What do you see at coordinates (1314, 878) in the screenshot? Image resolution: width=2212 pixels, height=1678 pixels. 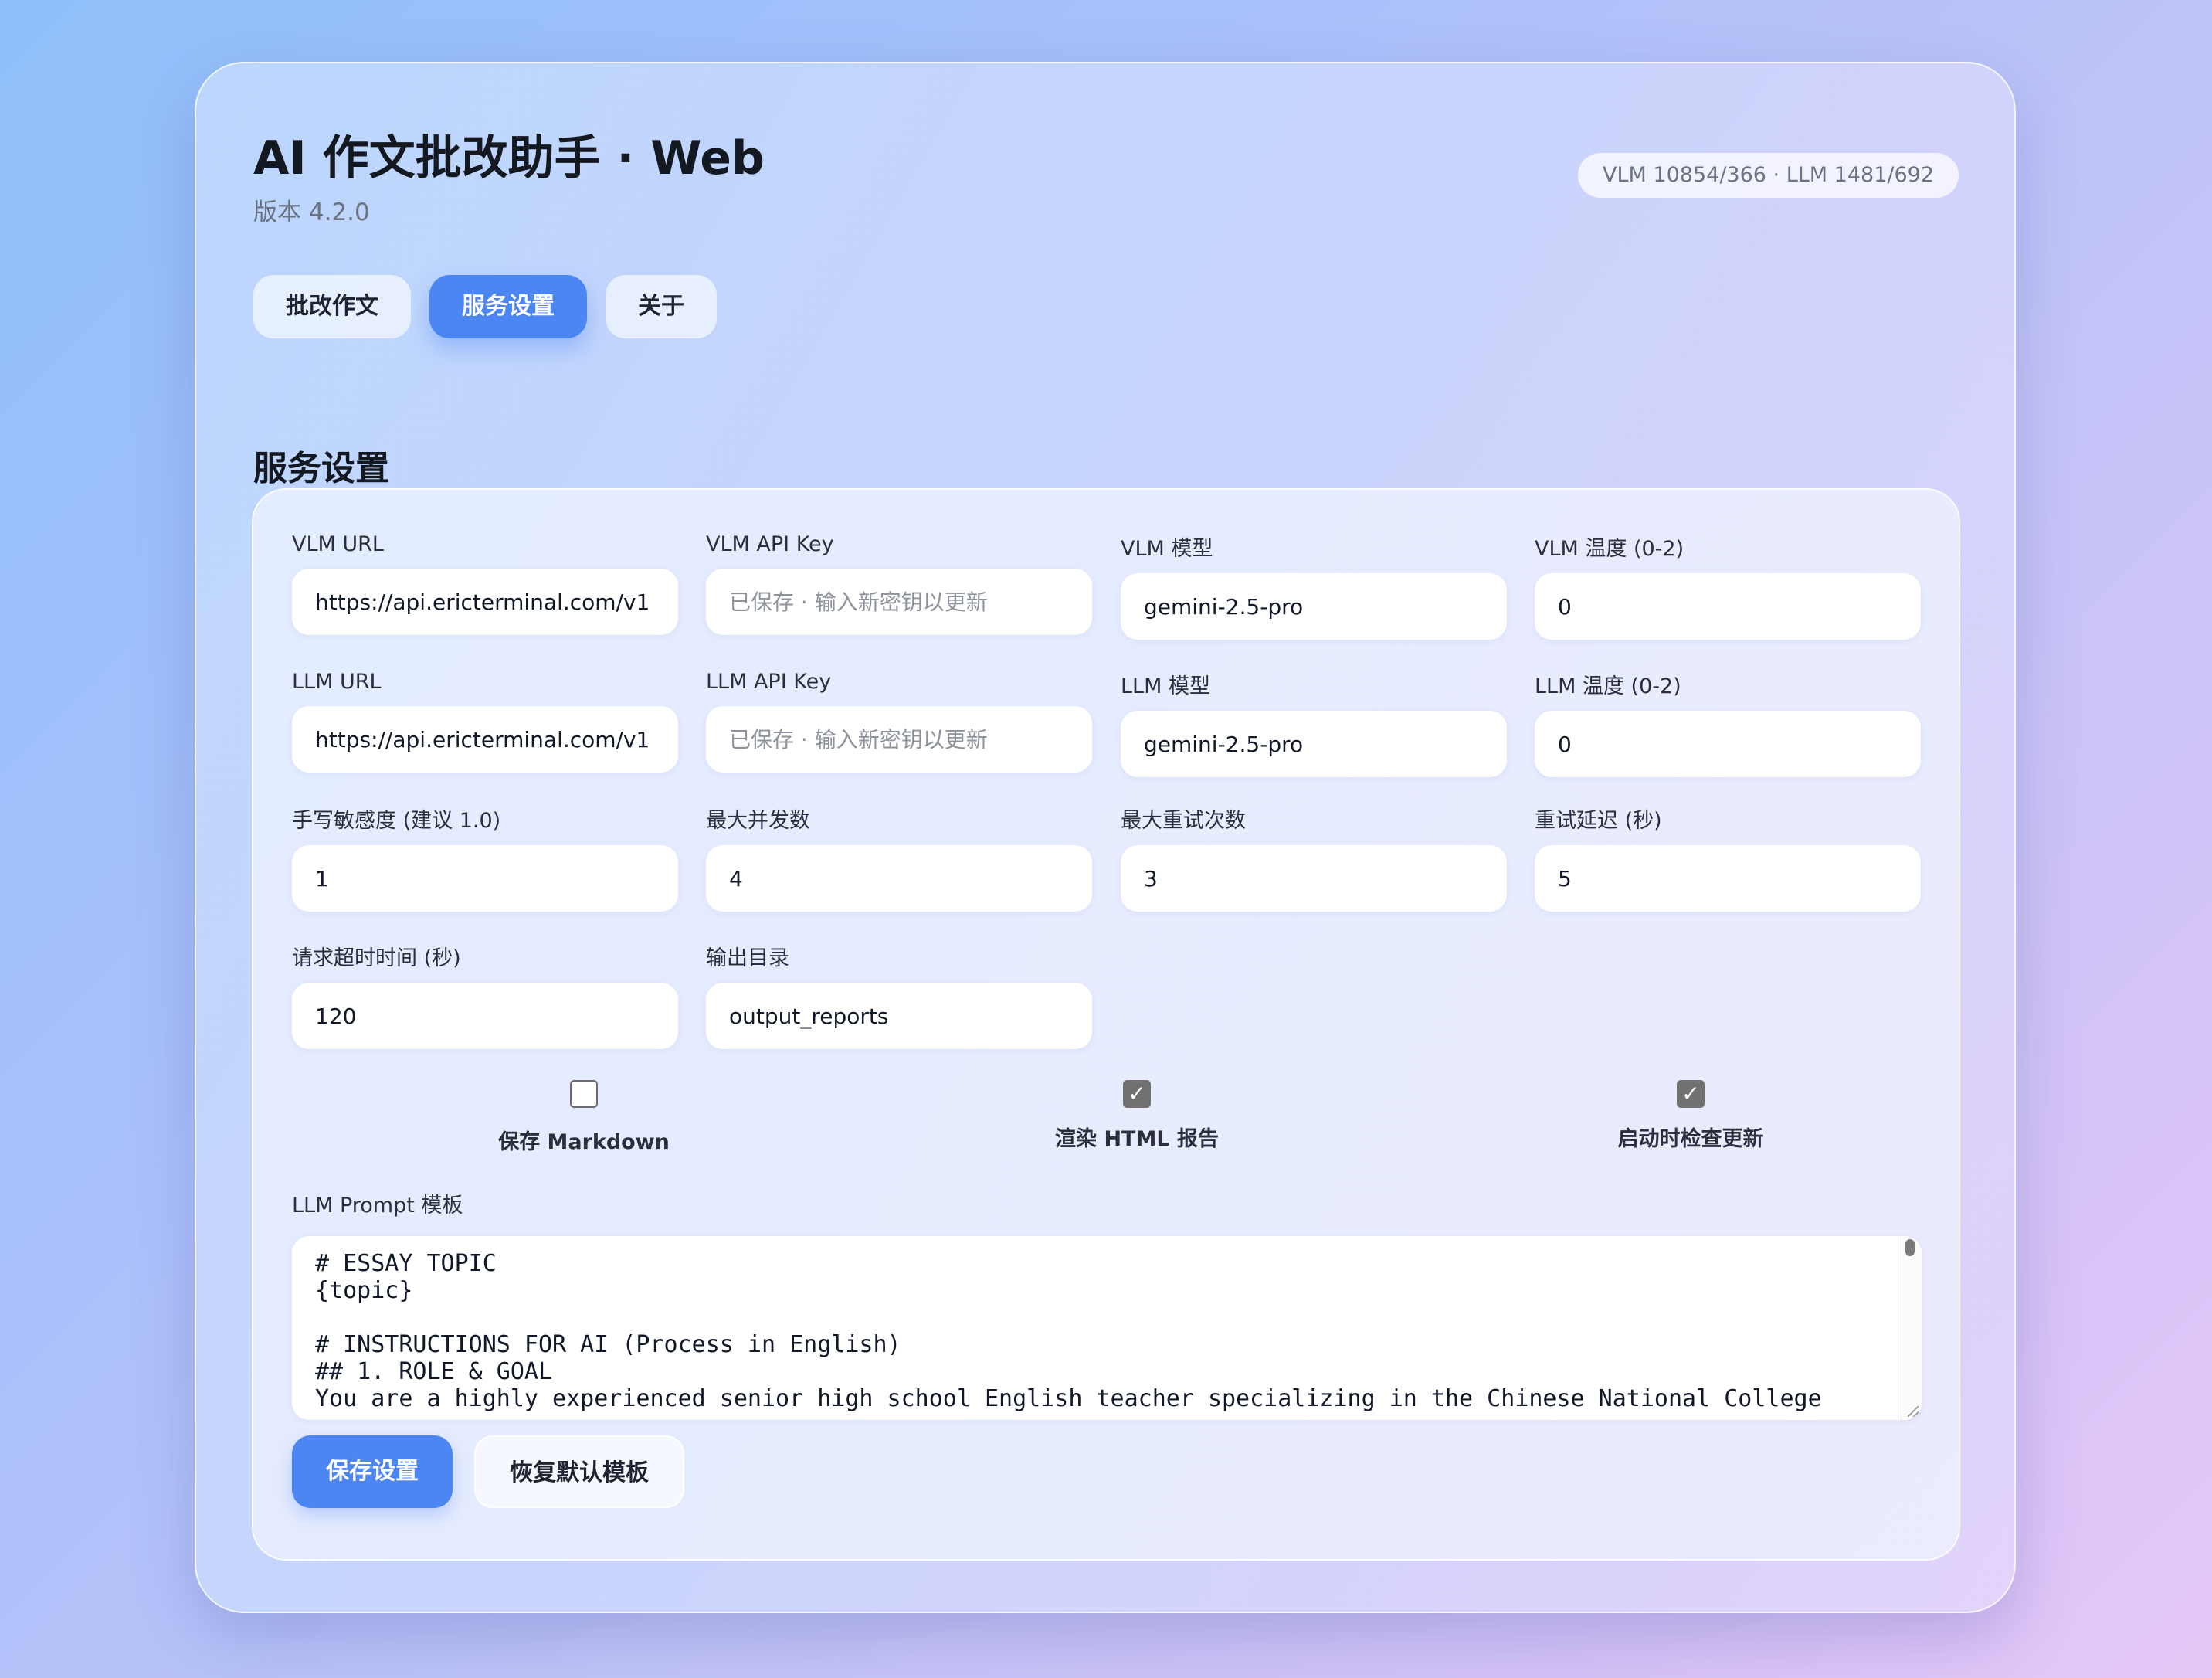 I see `max-retries-input` at bounding box center [1314, 878].